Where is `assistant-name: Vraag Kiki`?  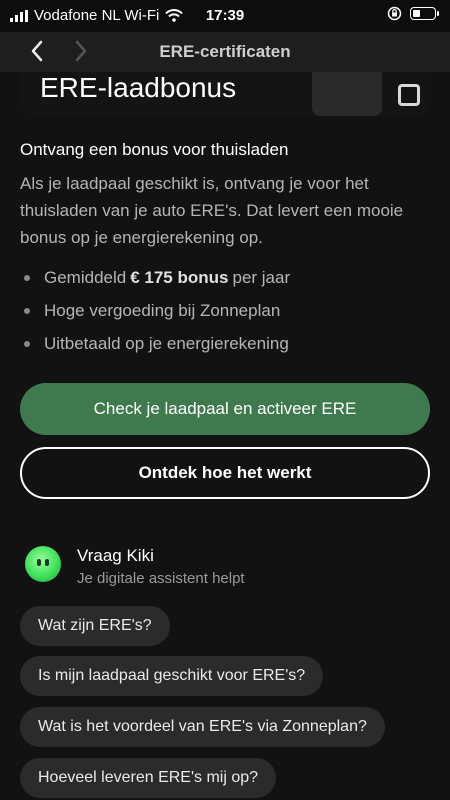 assistant-name: Vraag Kiki is located at coordinates (115, 555).